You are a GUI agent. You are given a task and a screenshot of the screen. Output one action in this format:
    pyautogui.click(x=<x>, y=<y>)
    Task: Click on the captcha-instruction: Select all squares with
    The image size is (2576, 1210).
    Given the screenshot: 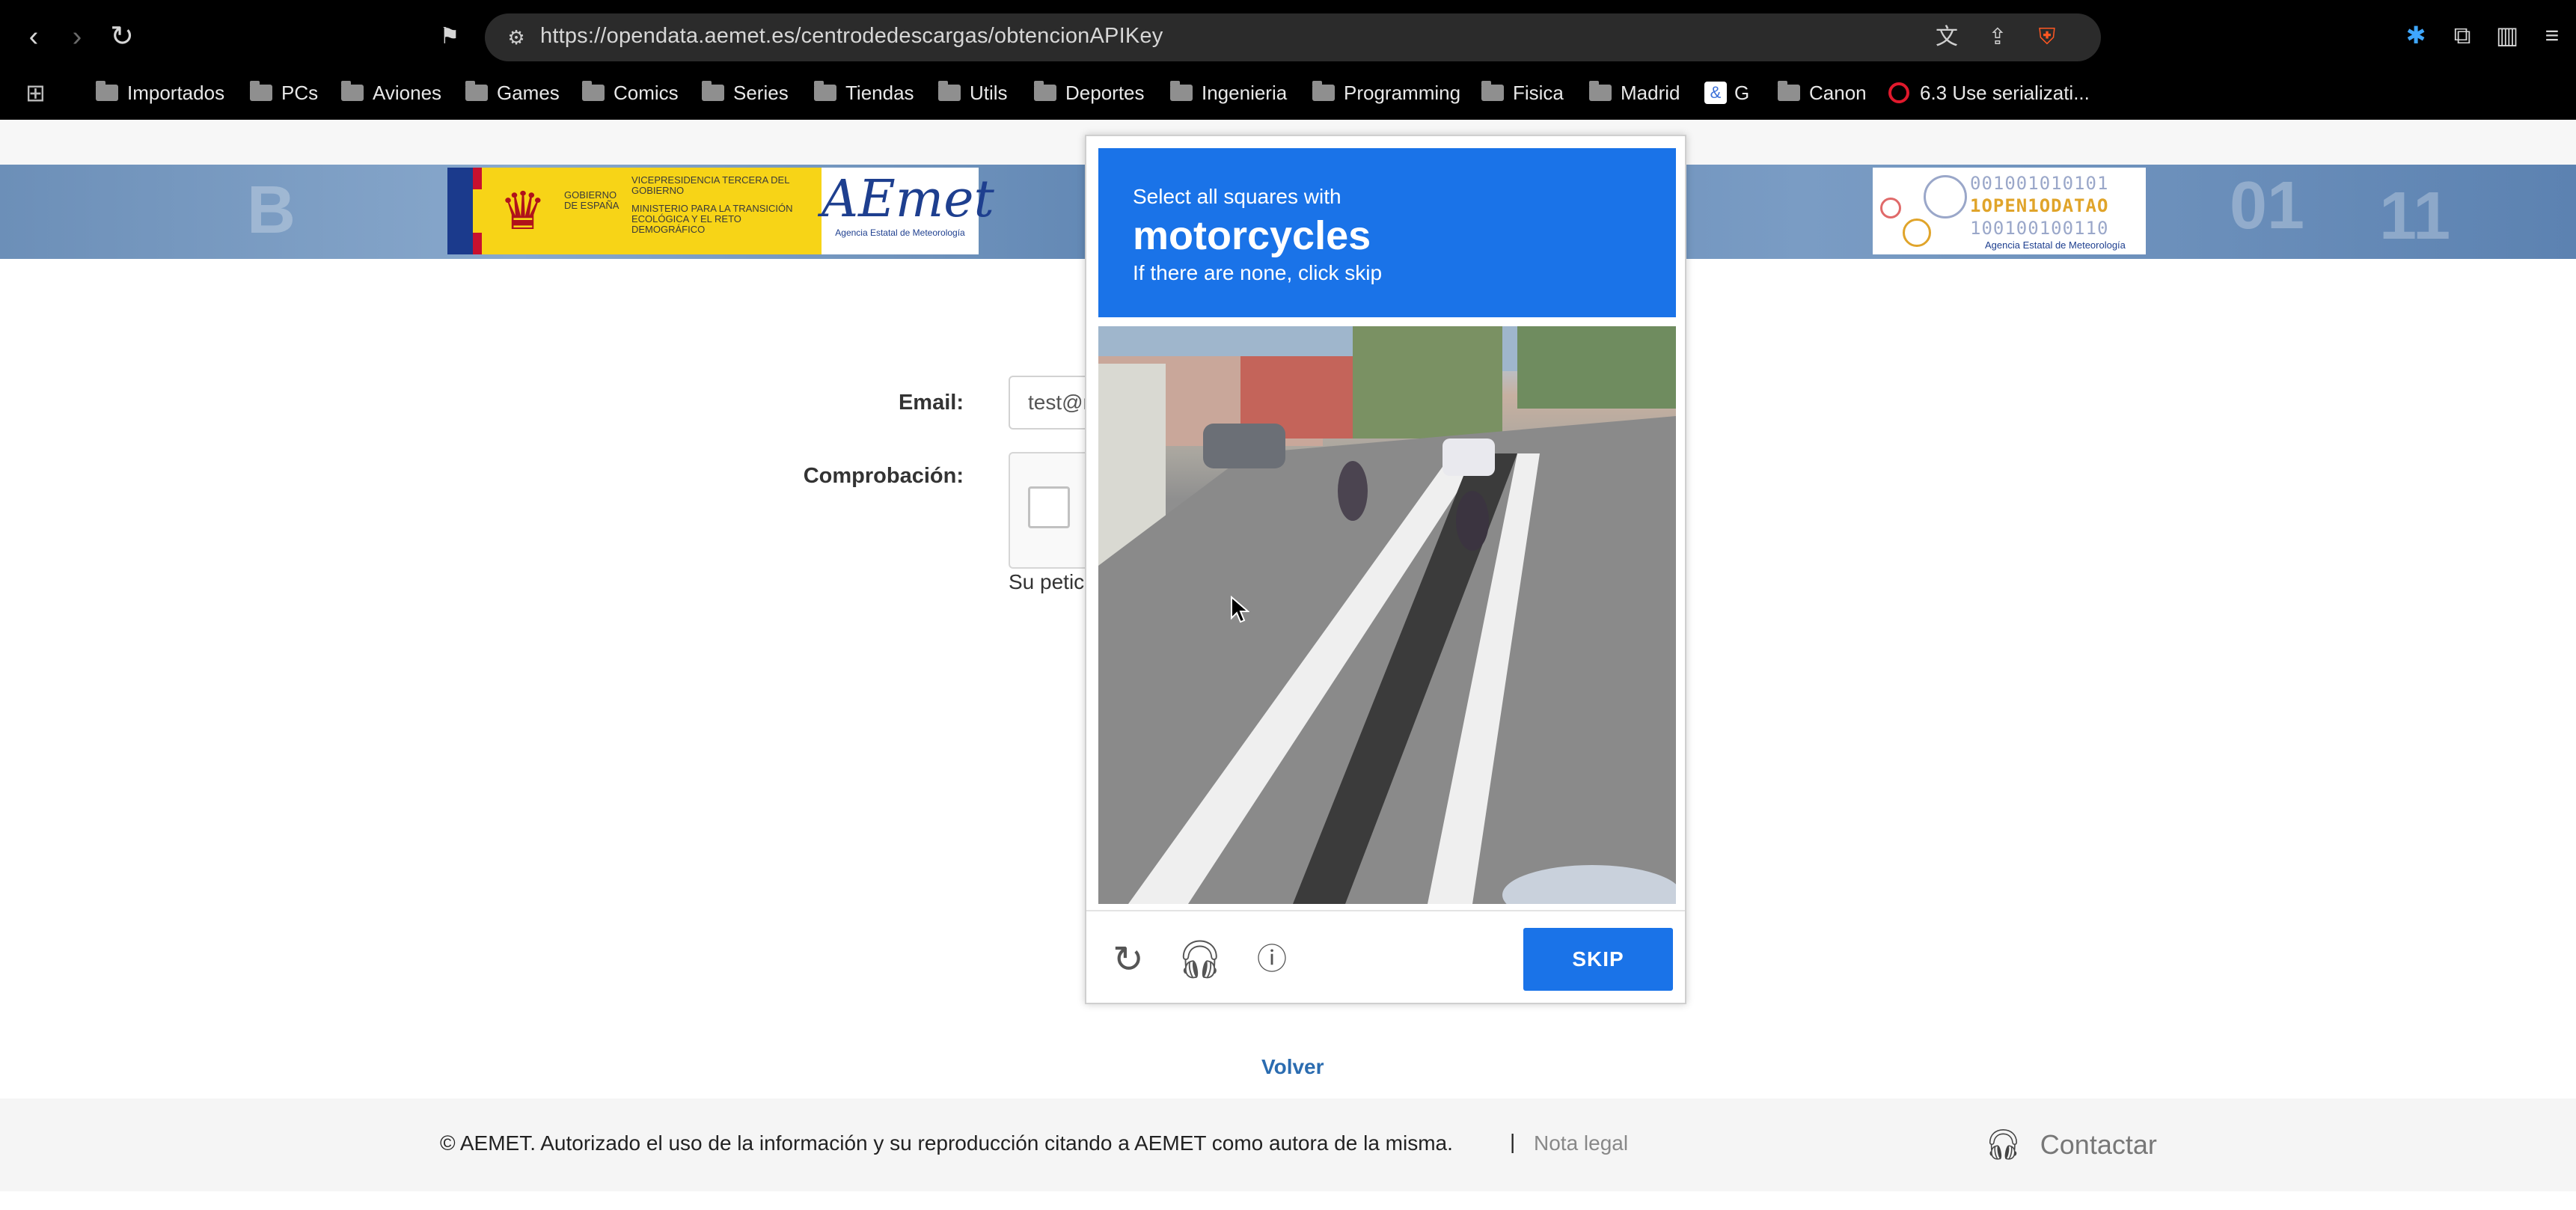 What is the action you would take?
    pyautogui.click(x=1237, y=197)
    